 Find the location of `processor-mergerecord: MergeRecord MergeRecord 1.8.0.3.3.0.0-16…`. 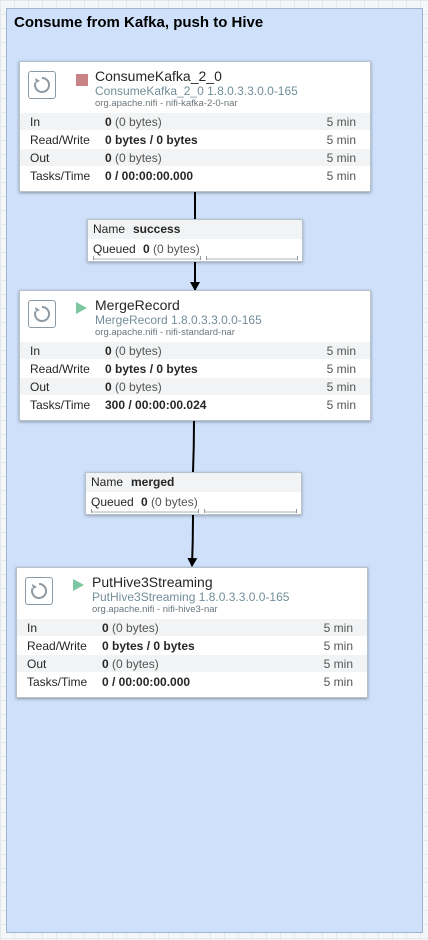

processor-mergerecord: MergeRecord MergeRecord 1.8.0.3.3.0.0-16… is located at coordinates (195, 355).